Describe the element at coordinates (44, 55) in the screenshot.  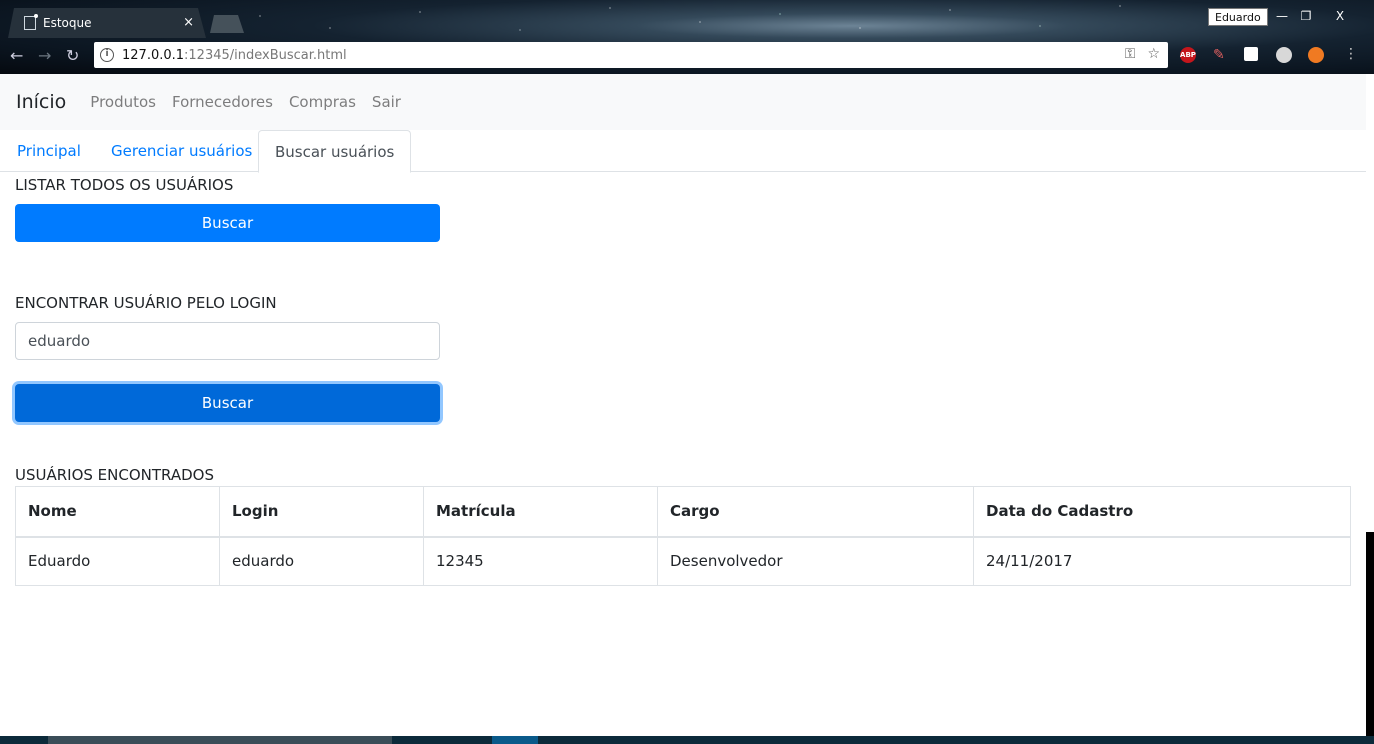
I see `forward-arrow-icon: →` at that location.